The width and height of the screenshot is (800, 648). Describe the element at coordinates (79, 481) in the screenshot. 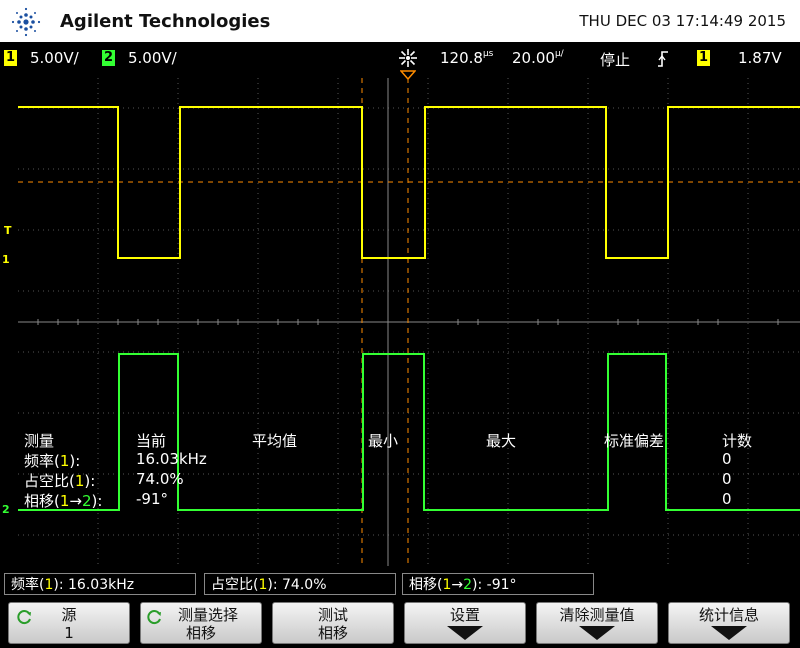

I see `row-duty-ch: 1` at that location.